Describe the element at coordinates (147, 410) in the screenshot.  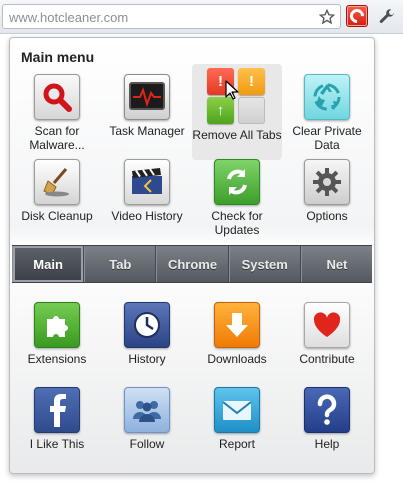
I see `people-icon` at that location.